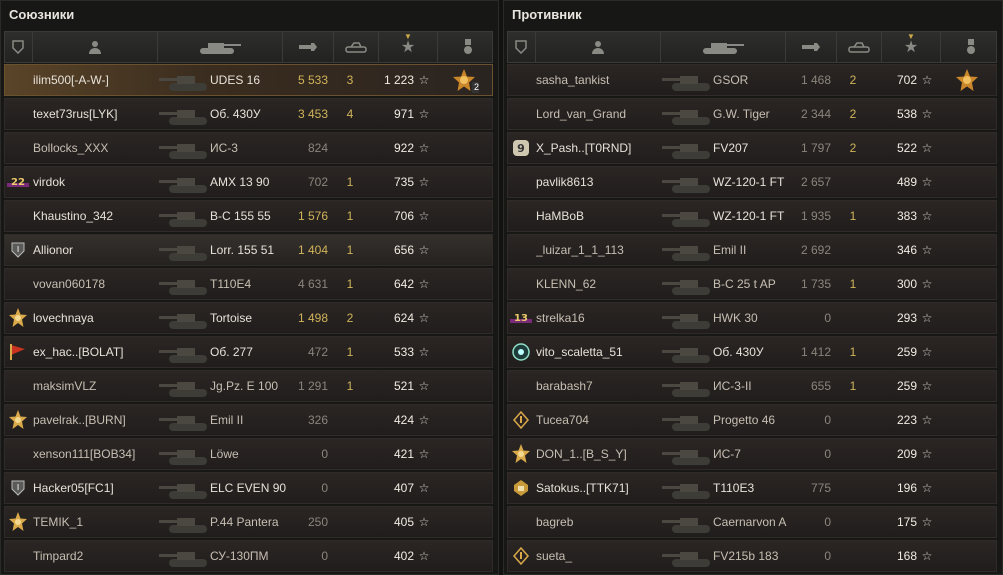 This screenshot has width=1003, height=575. Describe the element at coordinates (746, 556) in the screenshot. I see `vehicle-name: FV215b 183` at that location.